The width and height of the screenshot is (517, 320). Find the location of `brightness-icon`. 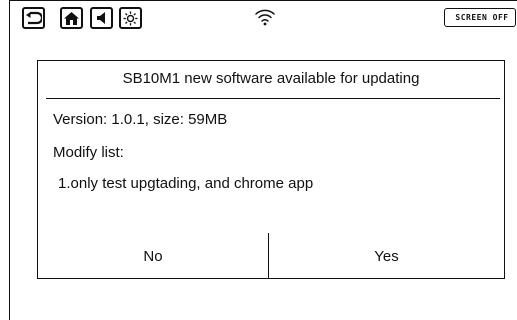

brightness-icon is located at coordinates (130, 18).